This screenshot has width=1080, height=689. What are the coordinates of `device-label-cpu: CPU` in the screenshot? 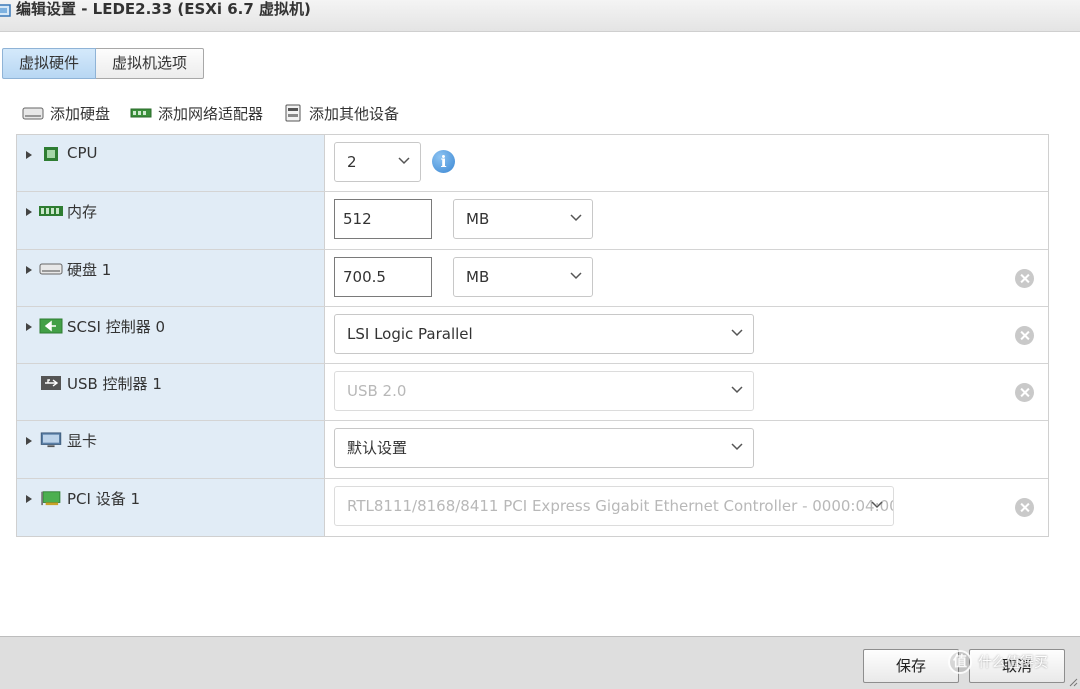 It's located at (82, 153).